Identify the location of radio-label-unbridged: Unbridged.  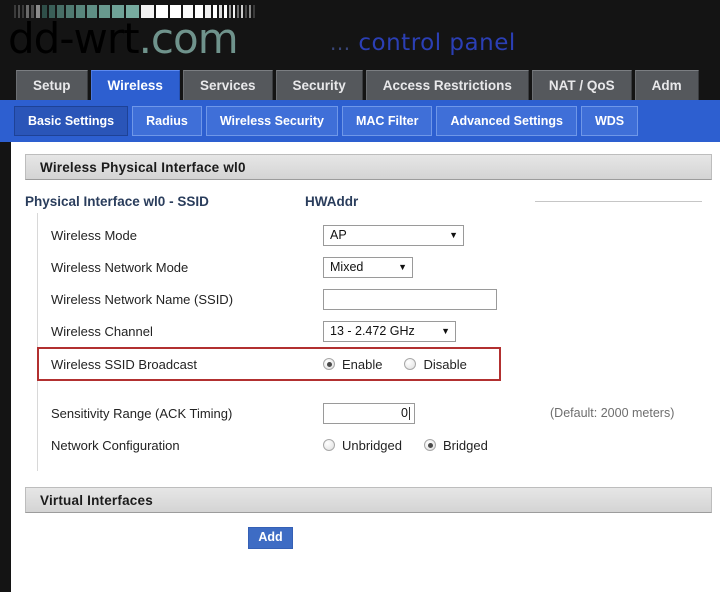
(372, 445).